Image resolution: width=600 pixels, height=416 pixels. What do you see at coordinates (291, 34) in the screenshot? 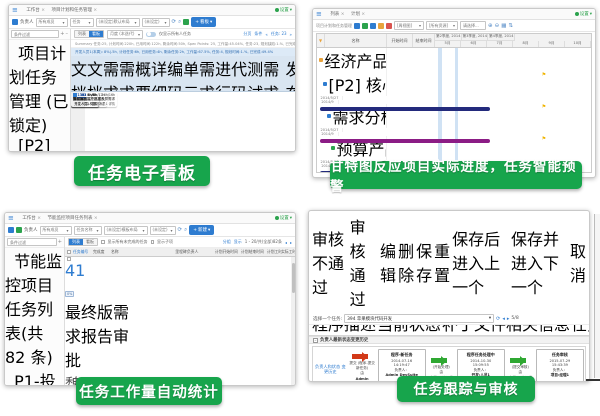
I see `pager-next-icon: »` at bounding box center [291, 34].